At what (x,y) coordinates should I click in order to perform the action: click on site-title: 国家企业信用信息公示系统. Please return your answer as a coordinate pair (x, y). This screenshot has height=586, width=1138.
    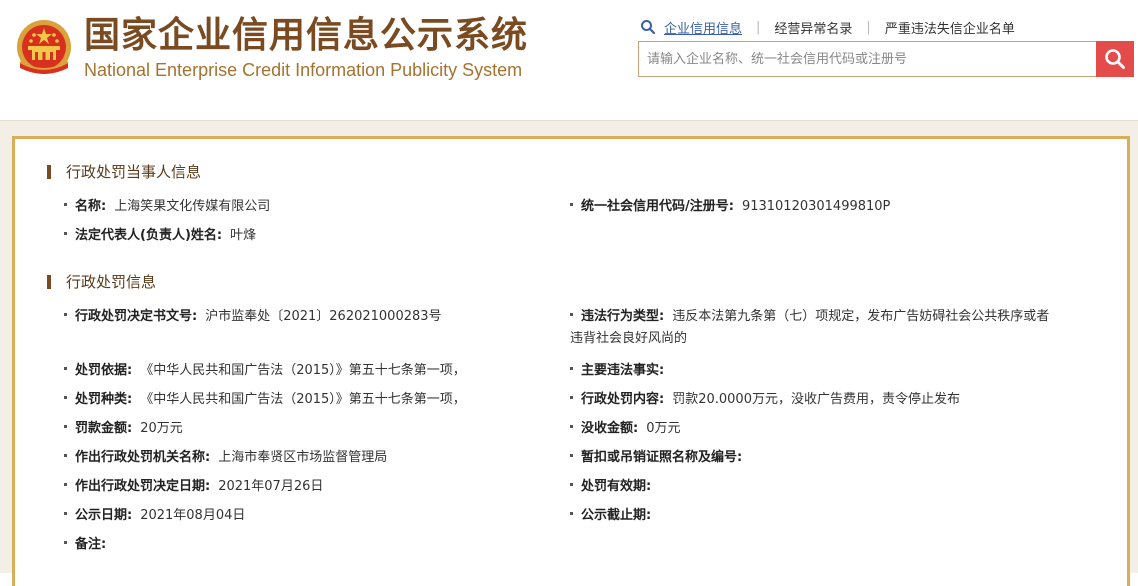
    Looking at the image, I should click on (306, 35).